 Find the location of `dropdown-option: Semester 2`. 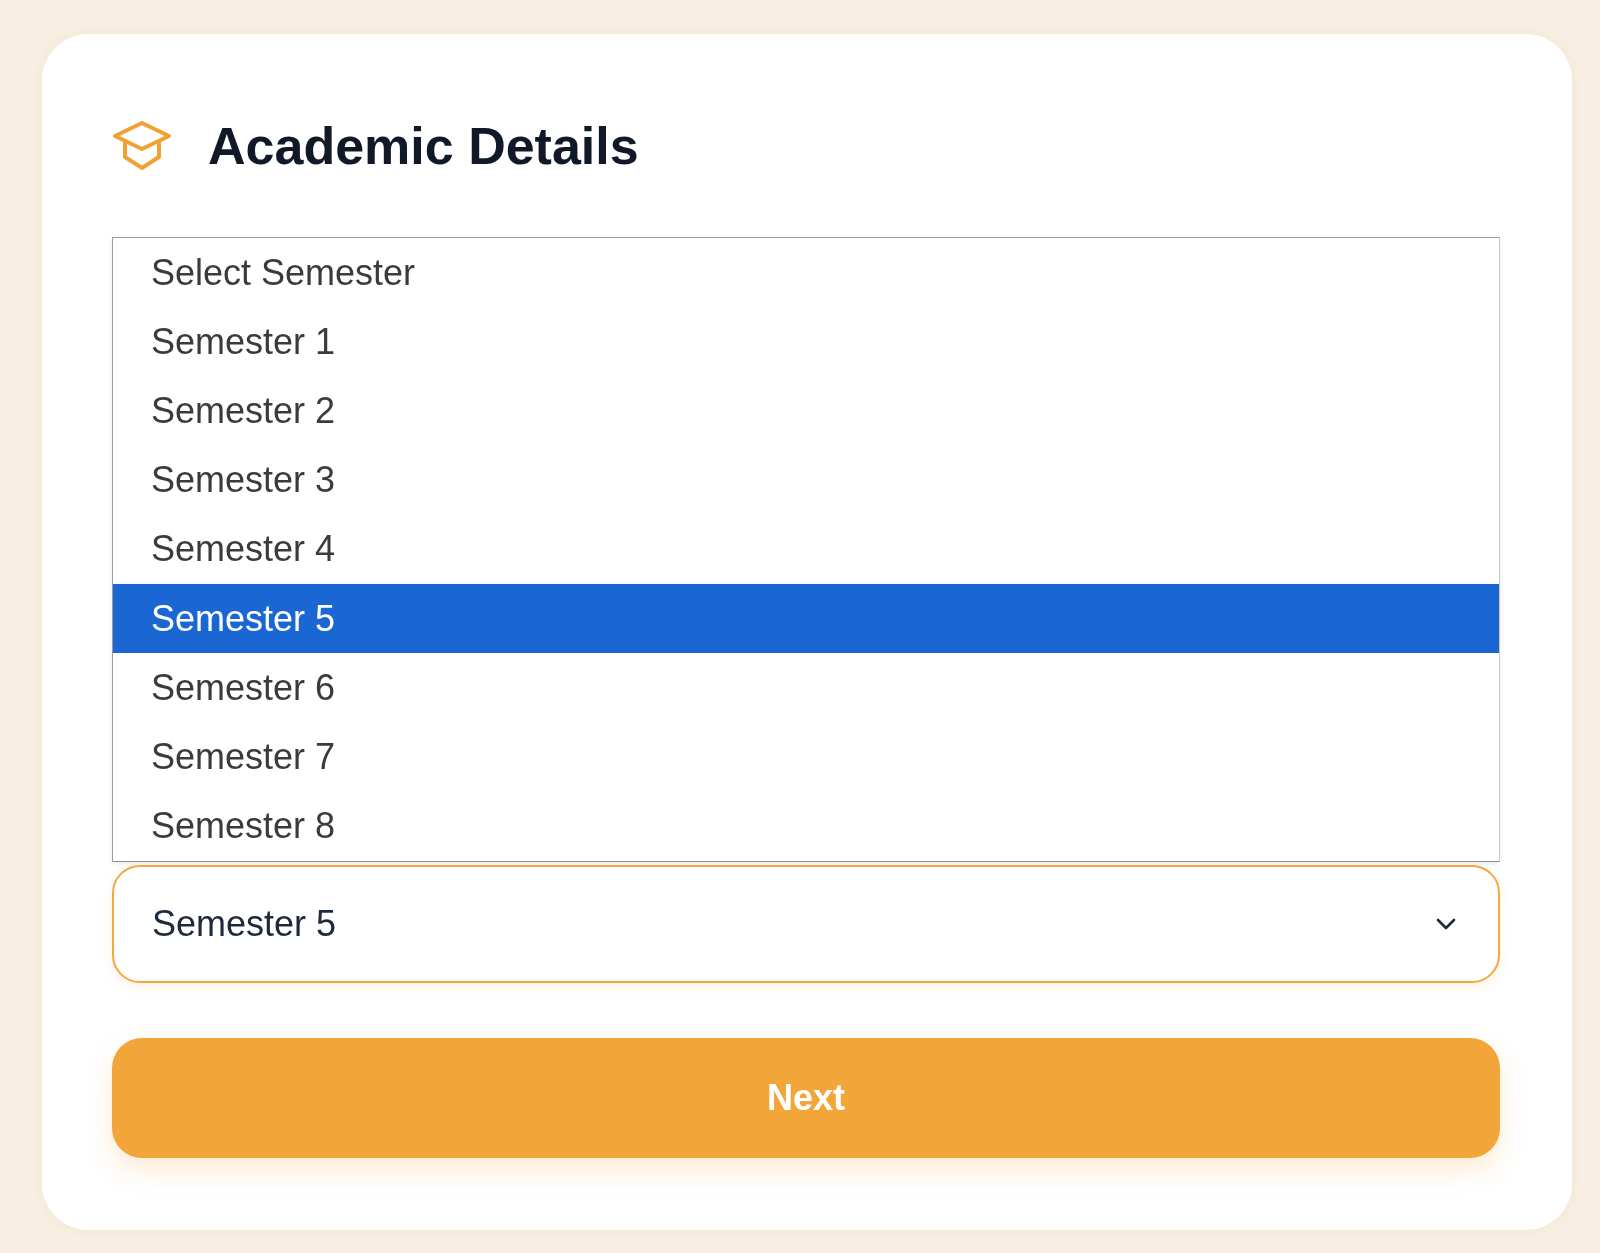

dropdown-option: Semester 2 is located at coordinates (806, 411).